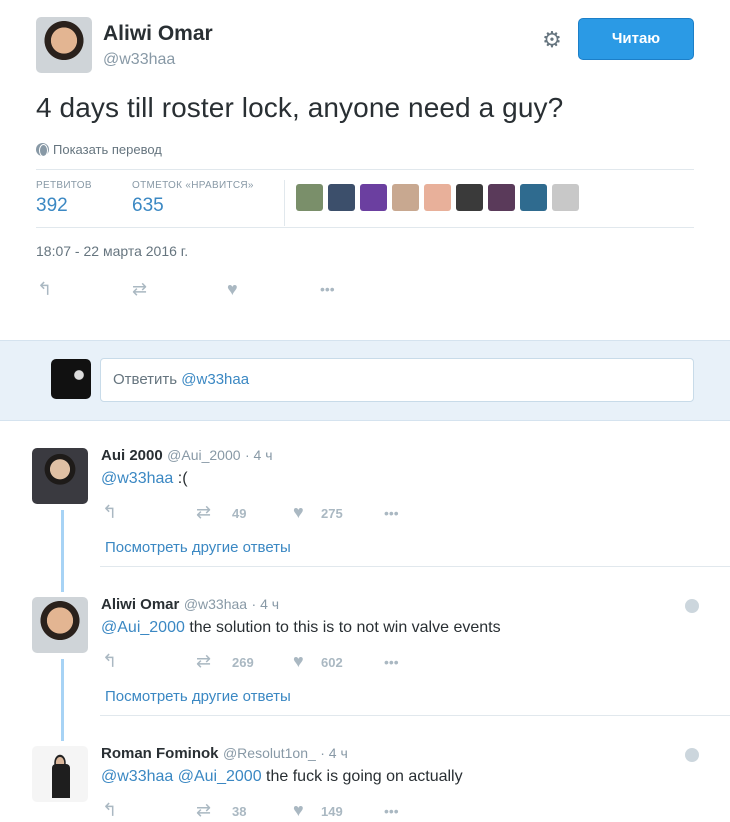 This screenshot has height=822, width=730. Describe the element at coordinates (397, 380) in the screenshot. I see `reply-input: Ответить @w33haa` at that location.